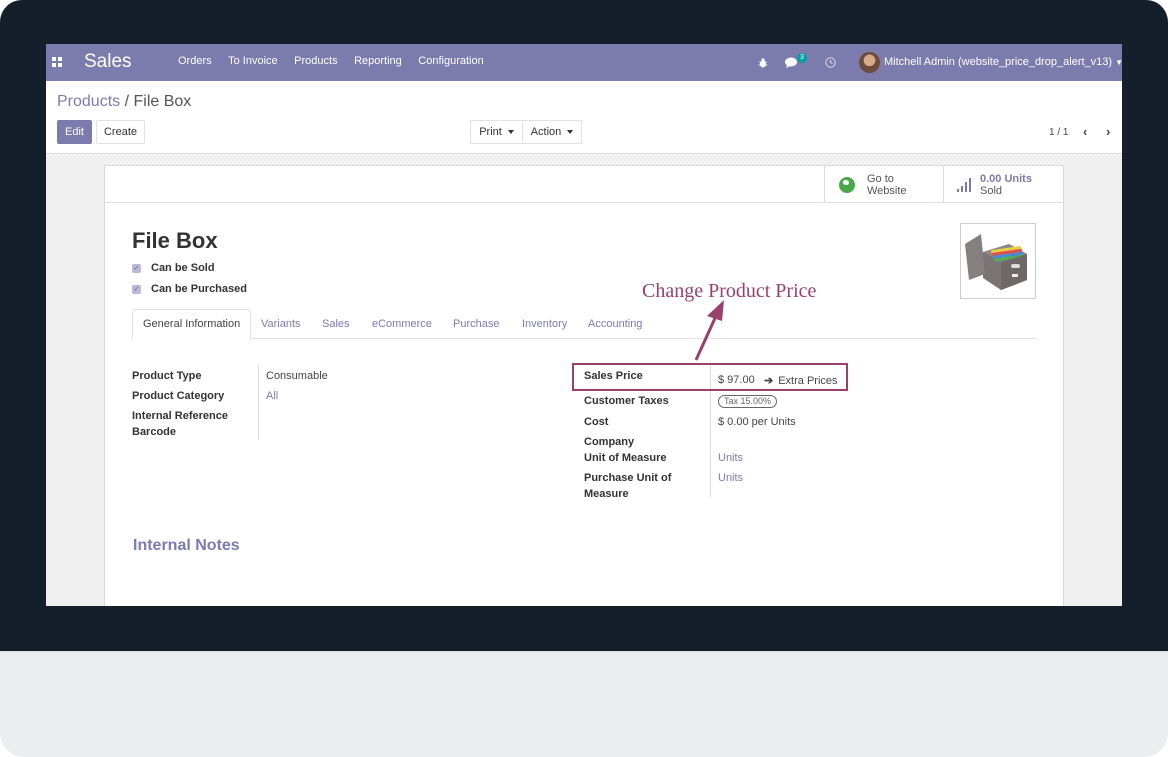 Image resolution: width=1168 pixels, height=757 pixels. Describe the element at coordinates (120, 132) in the screenshot. I see `create-button: Create` at that location.